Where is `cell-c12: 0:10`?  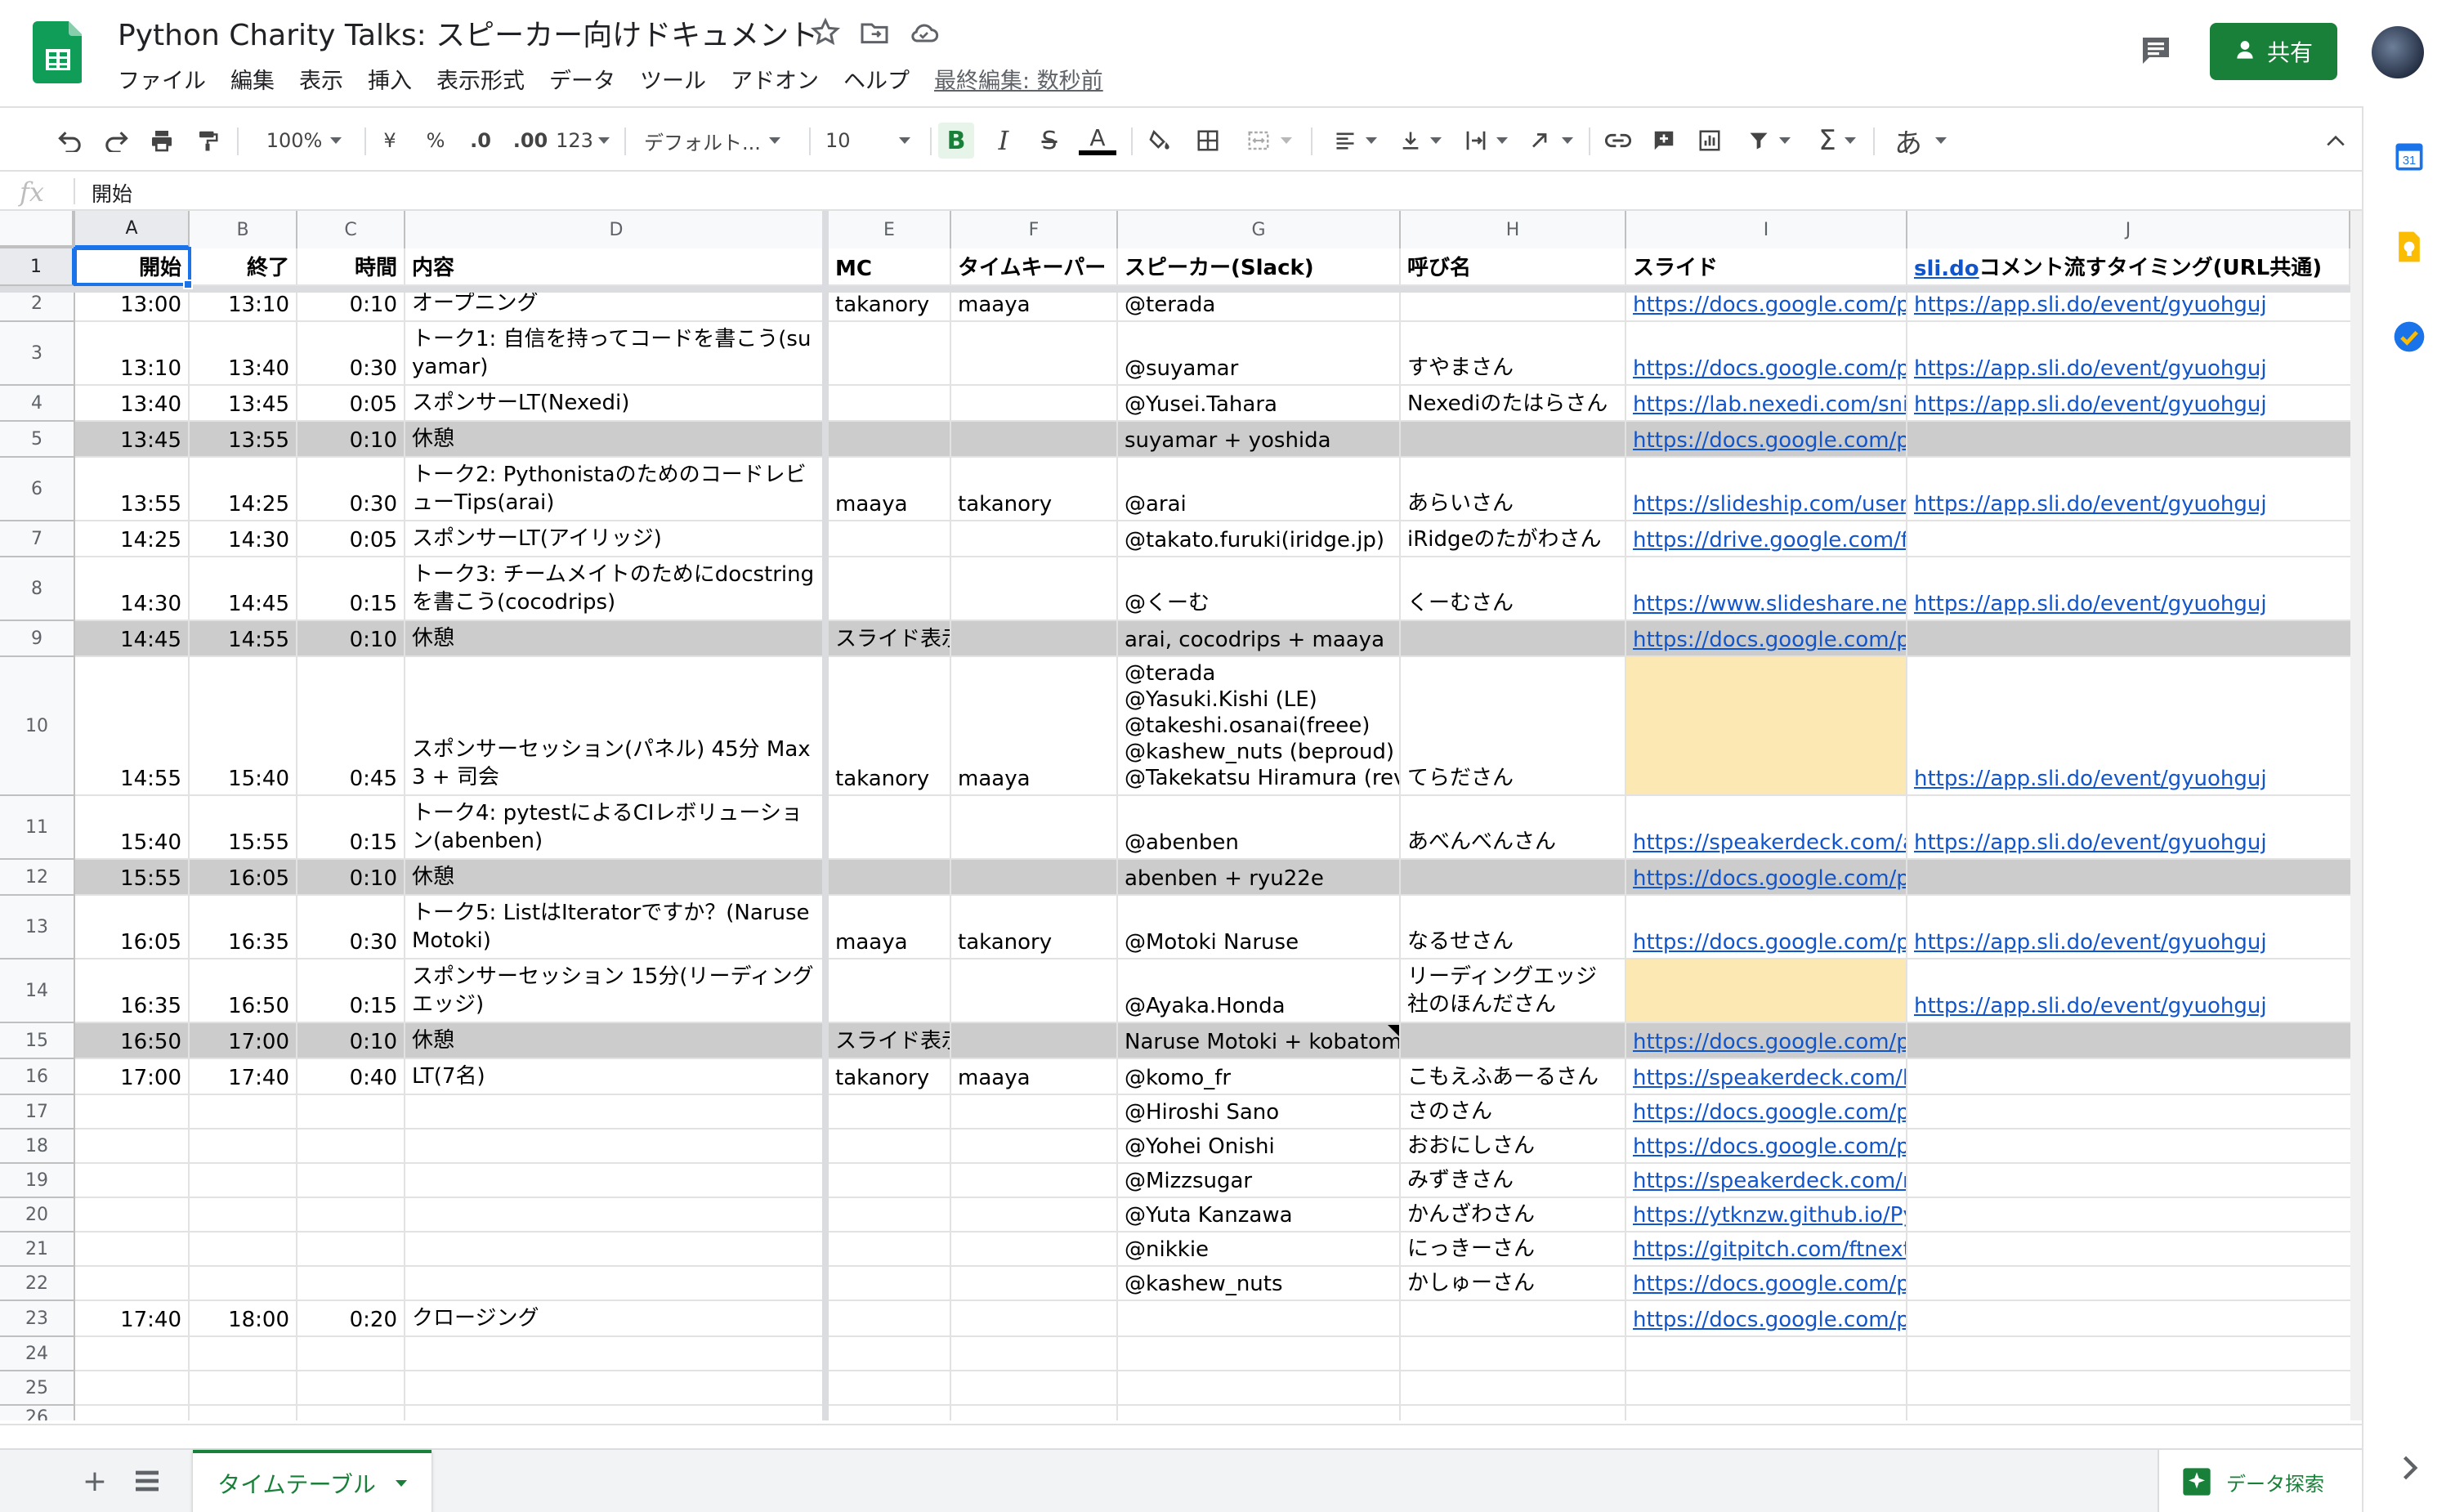 cell-c12: 0:10 is located at coordinates (351, 878).